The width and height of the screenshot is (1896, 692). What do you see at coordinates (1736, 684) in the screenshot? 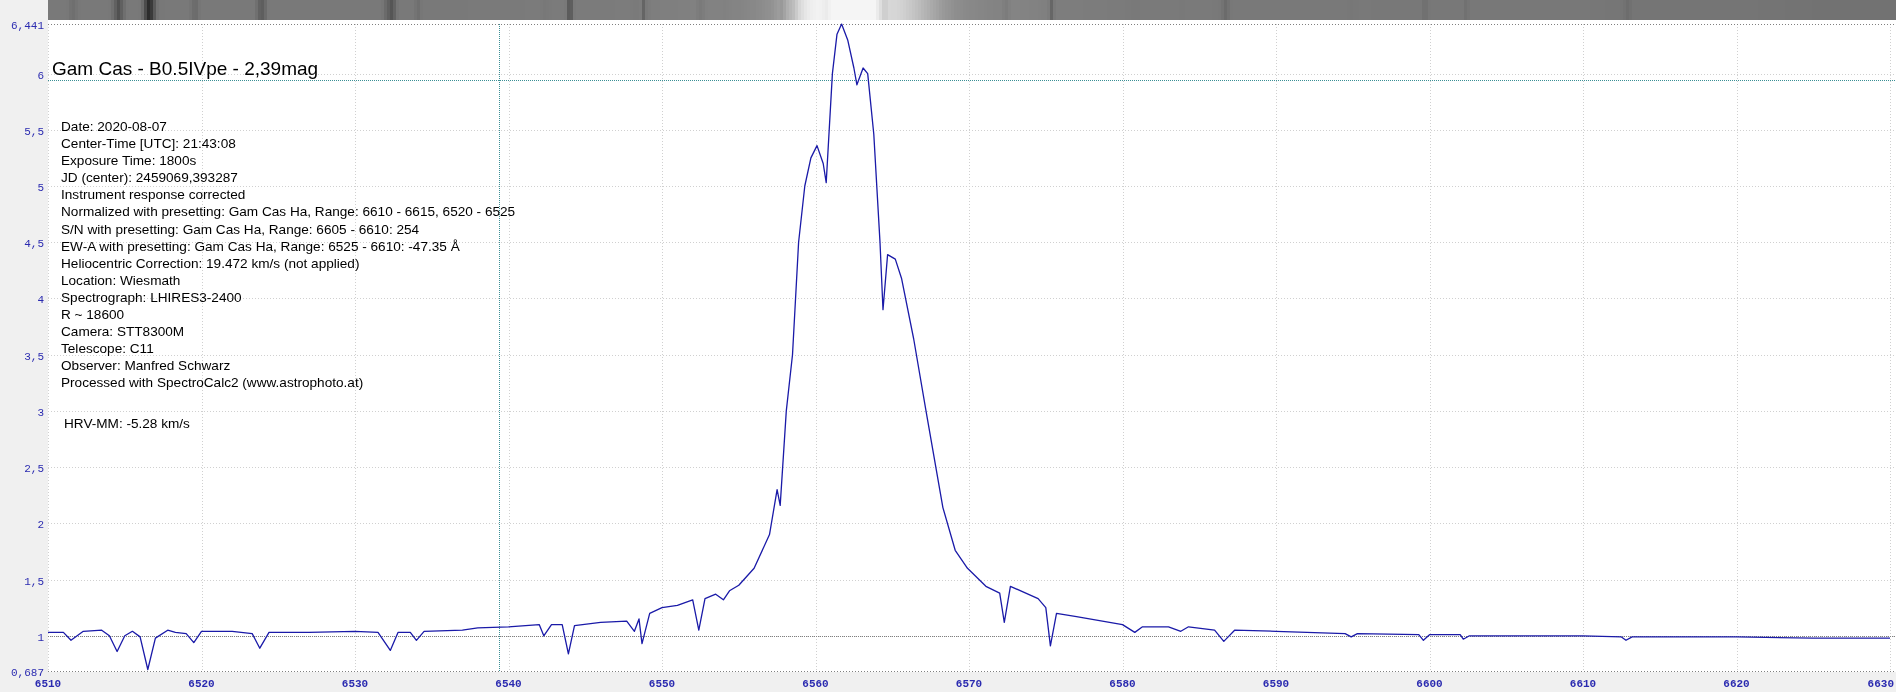
I see `axis-tick-label: 6620` at bounding box center [1736, 684].